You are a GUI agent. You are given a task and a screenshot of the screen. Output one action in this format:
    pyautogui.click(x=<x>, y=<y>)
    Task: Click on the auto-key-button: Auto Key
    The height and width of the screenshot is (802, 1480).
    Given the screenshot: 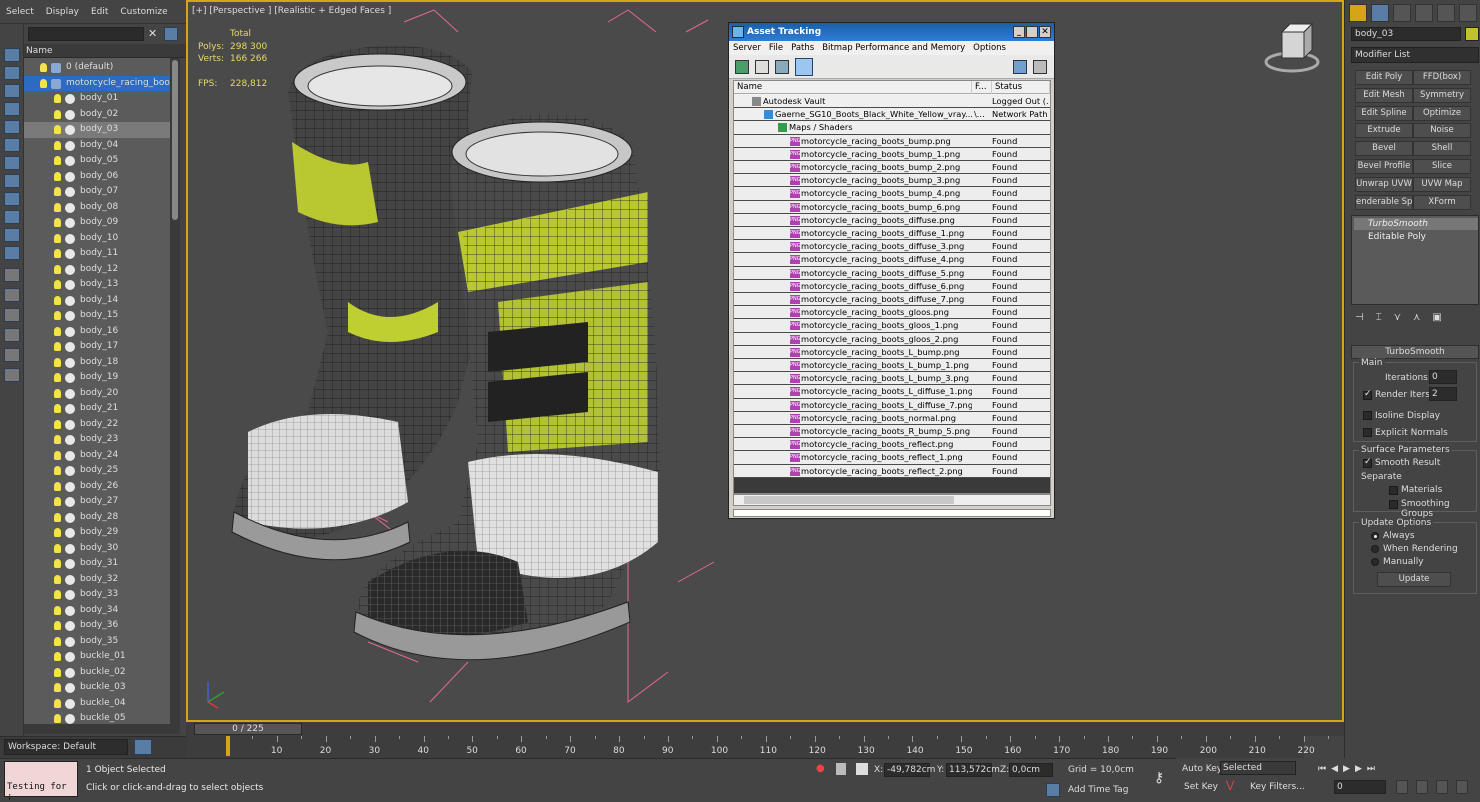 What is the action you would take?
    pyautogui.click(x=1202, y=769)
    